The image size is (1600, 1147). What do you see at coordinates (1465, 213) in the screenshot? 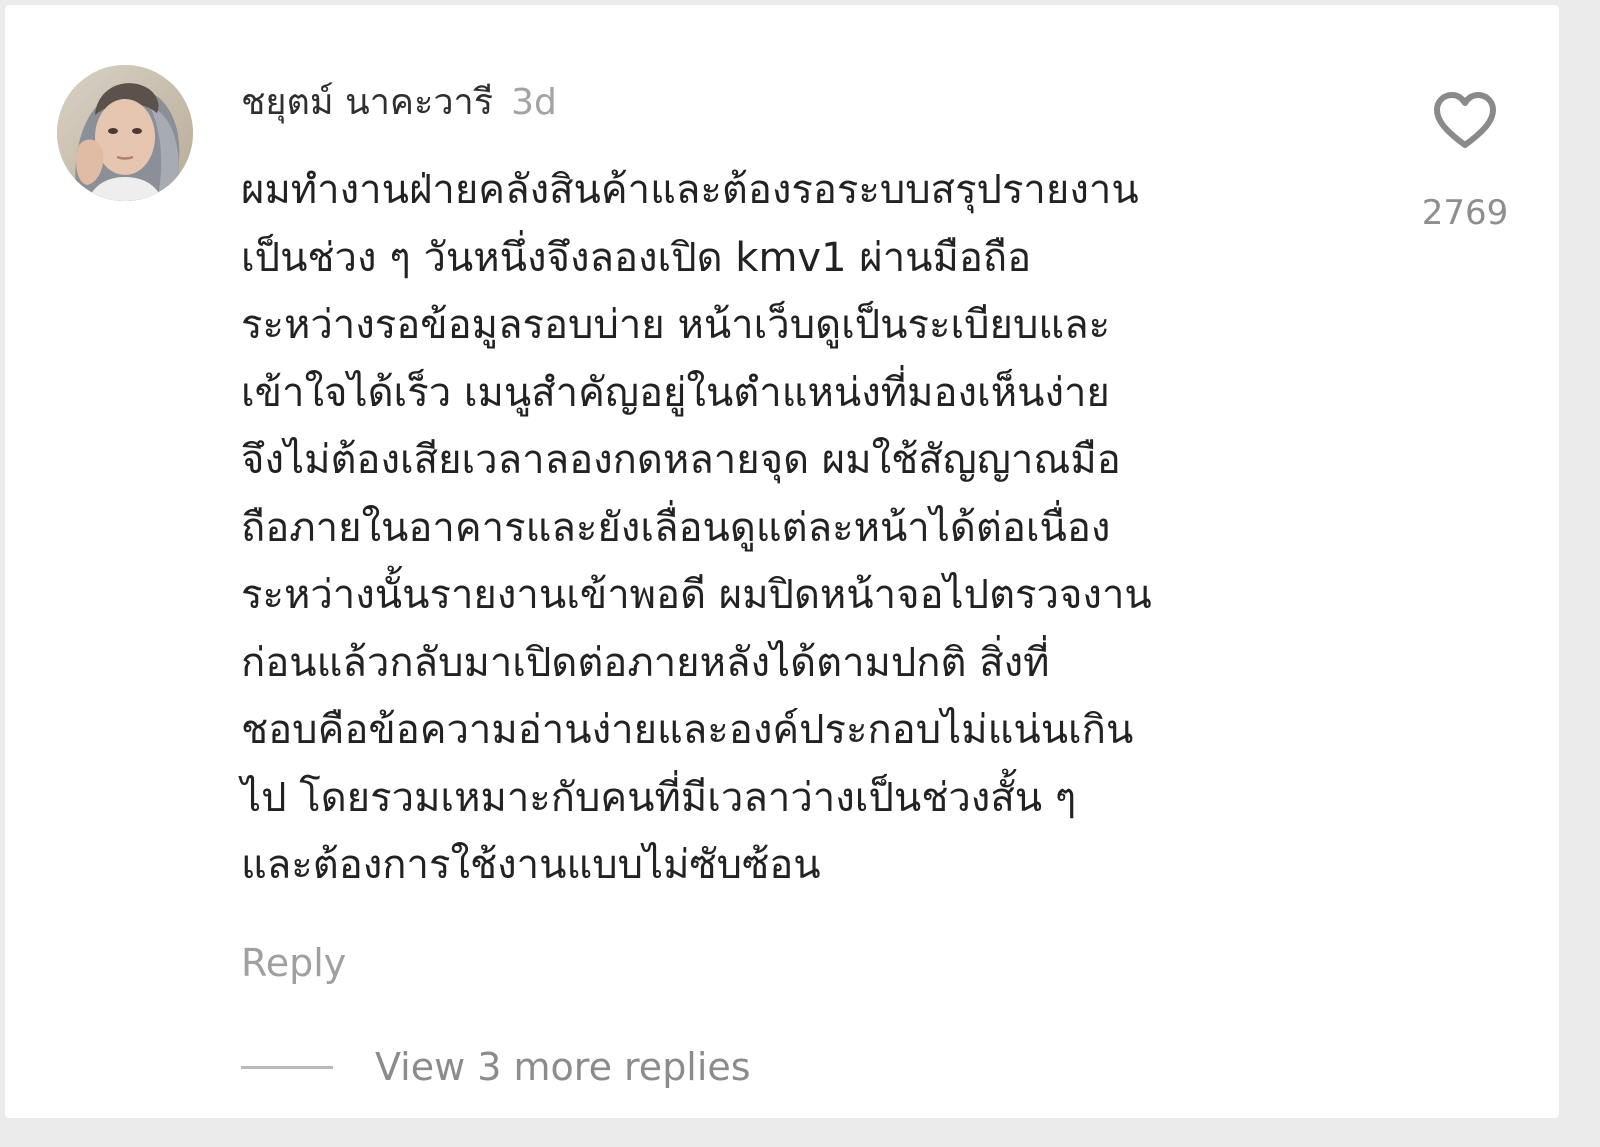
I see `like-count: 2769` at bounding box center [1465, 213].